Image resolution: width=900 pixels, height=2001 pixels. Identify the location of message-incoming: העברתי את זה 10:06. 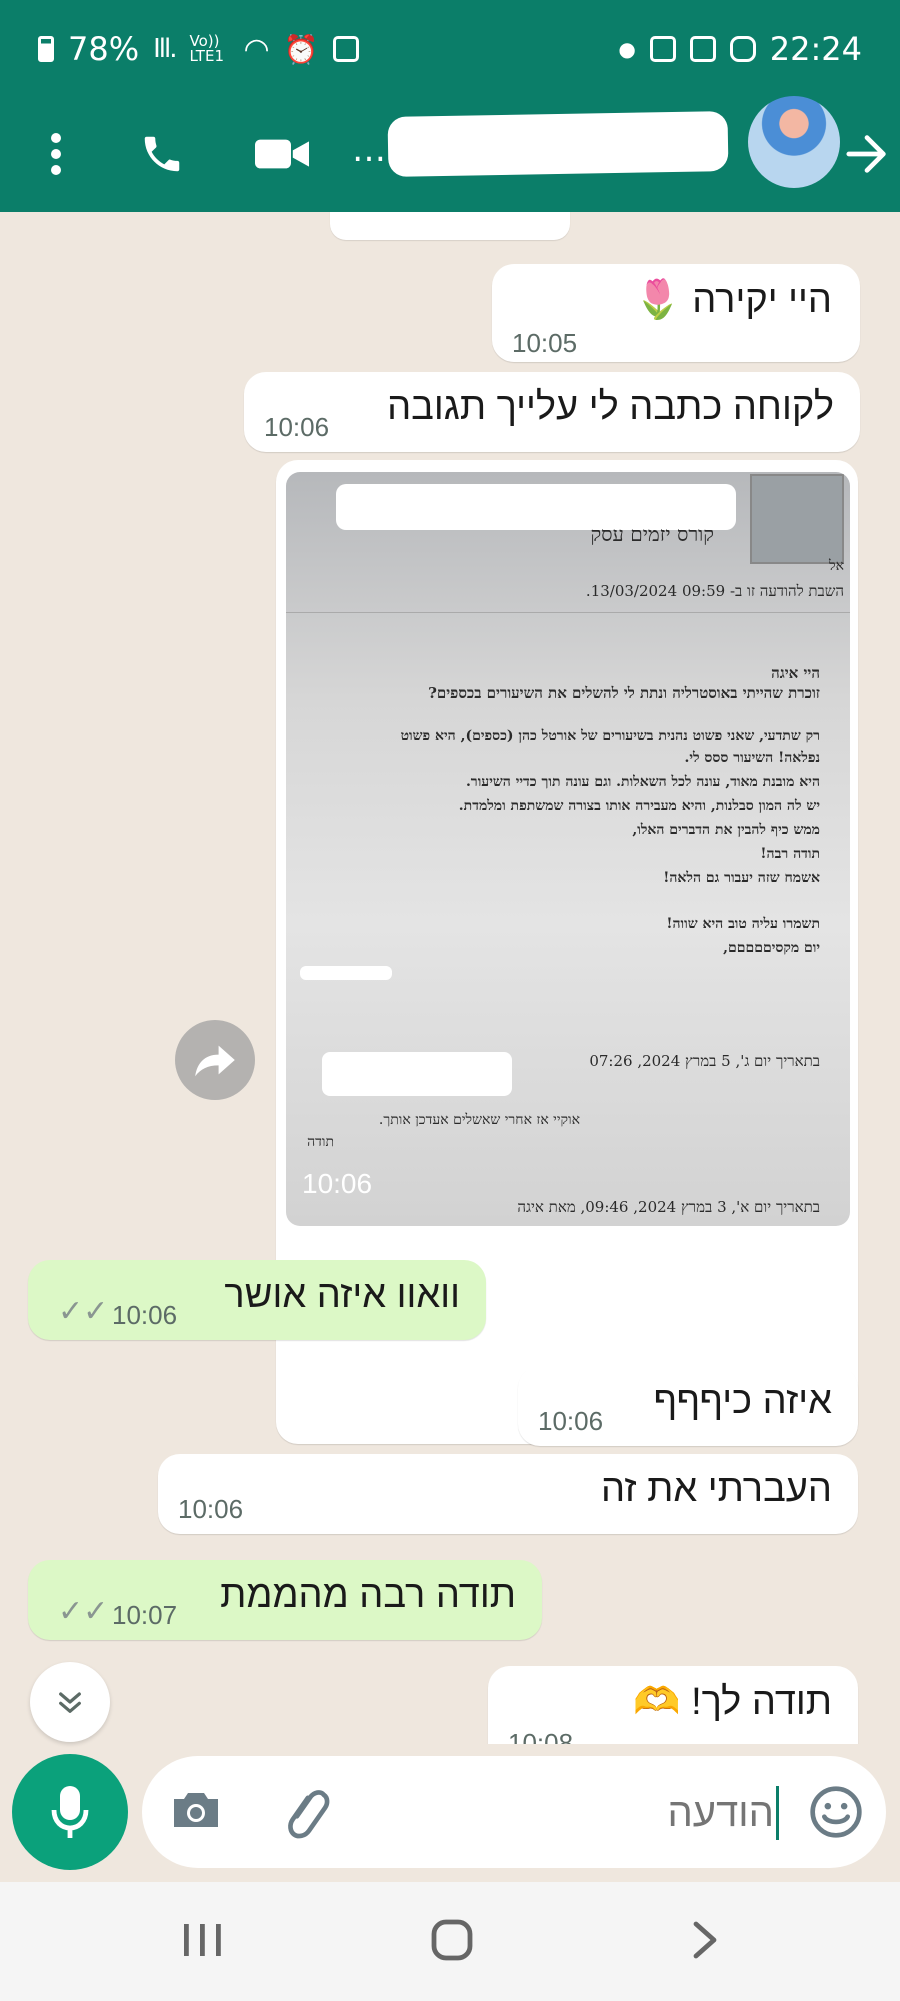
(508, 1494).